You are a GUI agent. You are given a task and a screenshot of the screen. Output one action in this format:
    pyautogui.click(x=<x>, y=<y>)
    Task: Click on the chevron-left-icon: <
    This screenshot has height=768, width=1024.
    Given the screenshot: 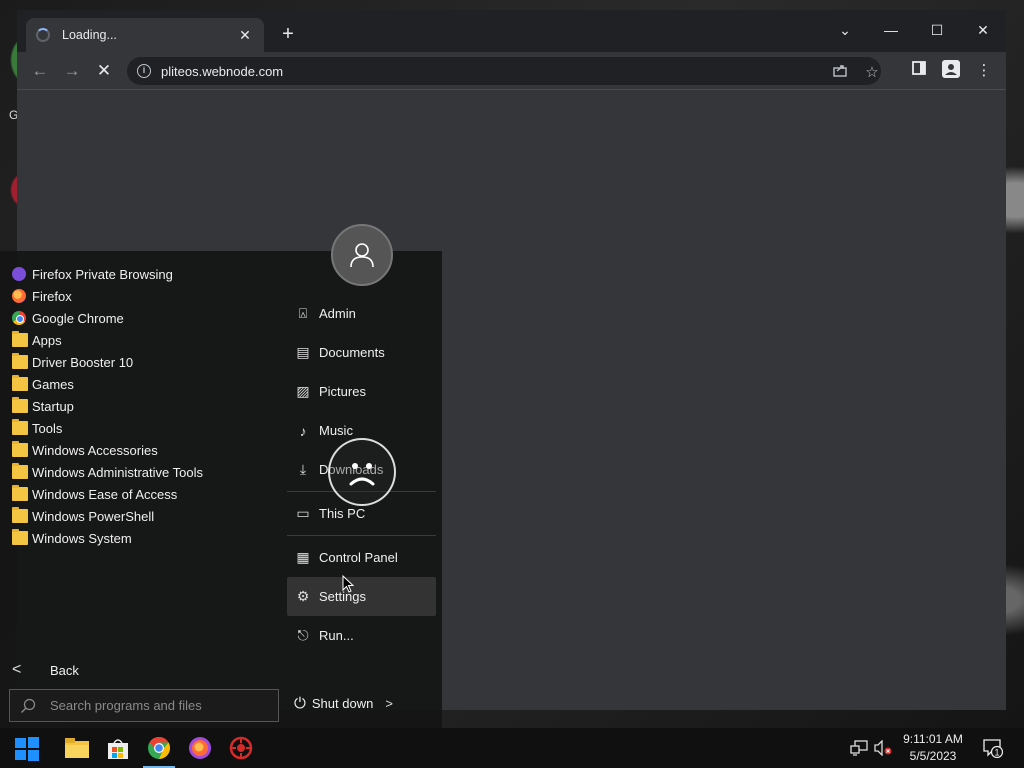 What is the action you would take?
    pyautogui.click(x=17, y=669)
    